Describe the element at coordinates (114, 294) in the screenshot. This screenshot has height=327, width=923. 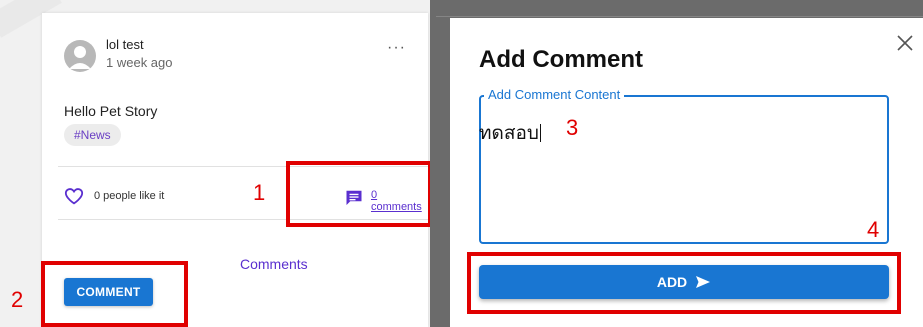
I see `highlight-box-step2` at that location.